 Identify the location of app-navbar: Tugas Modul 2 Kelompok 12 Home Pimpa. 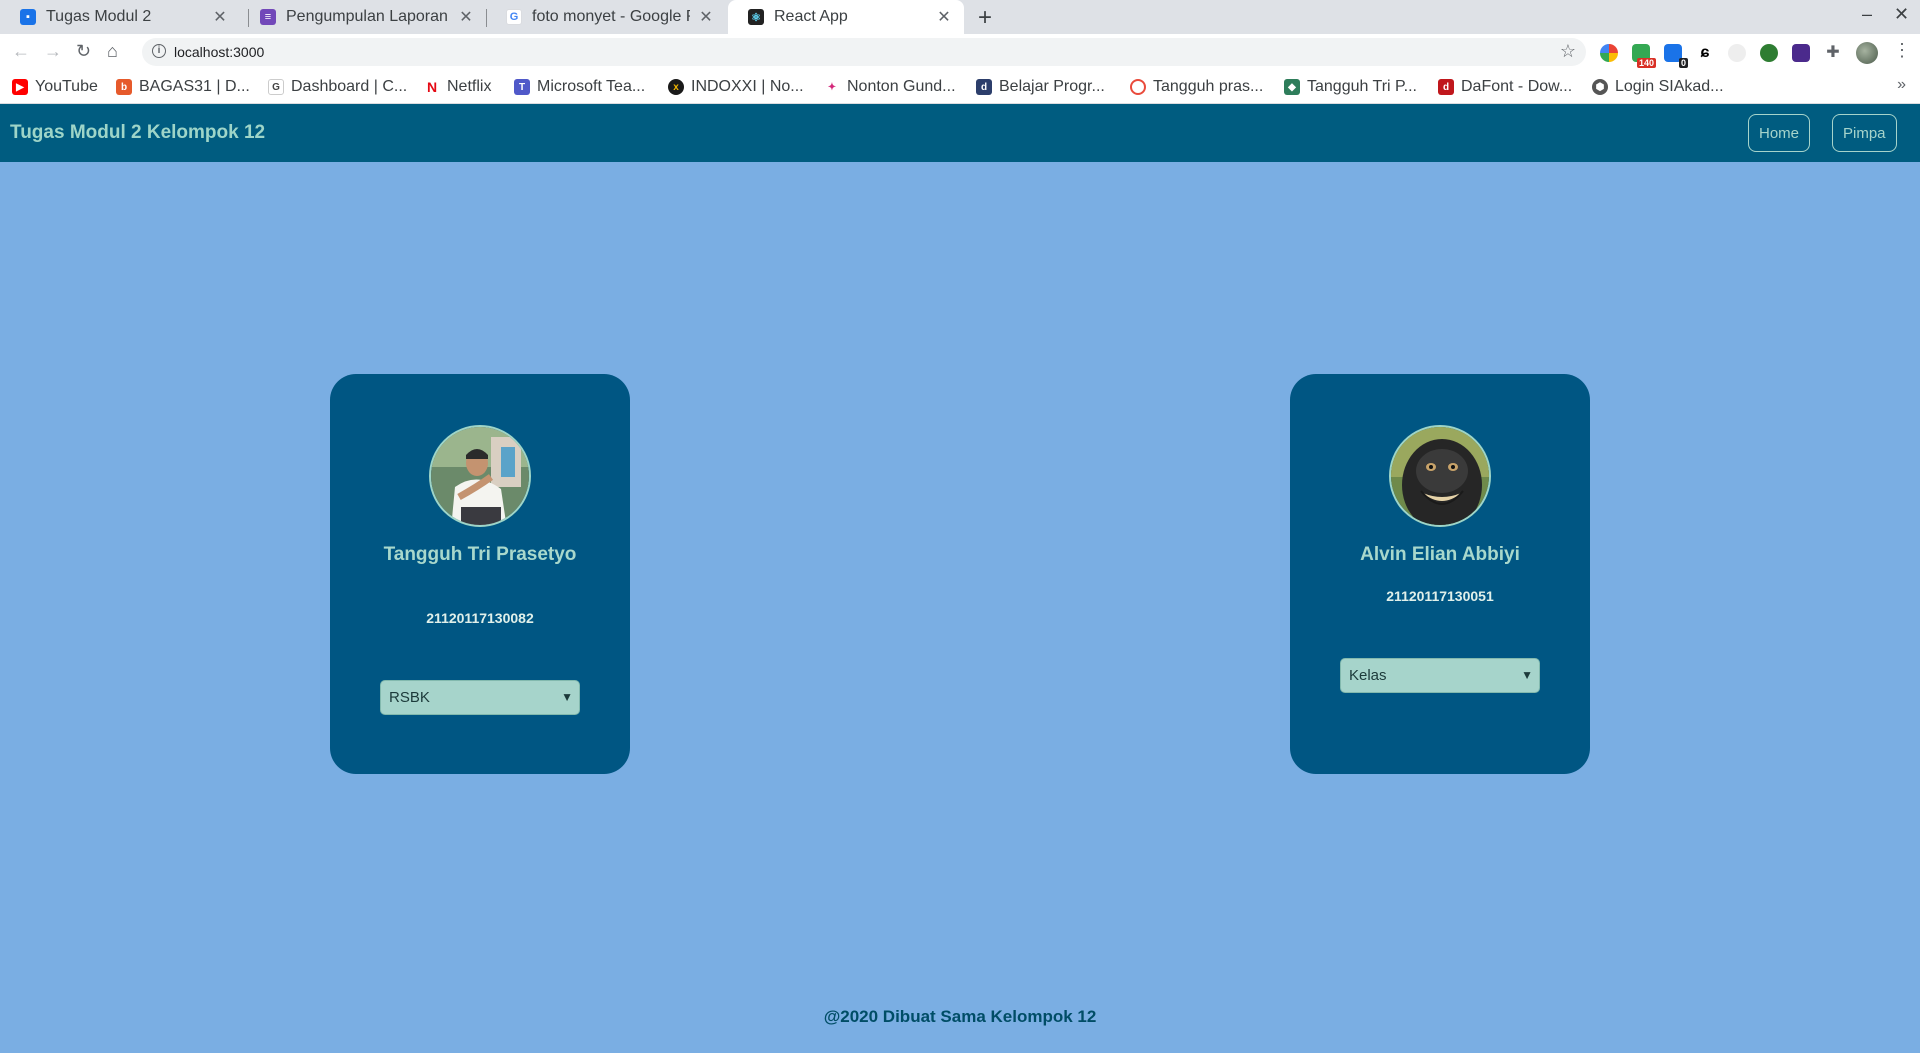
(960, 133).